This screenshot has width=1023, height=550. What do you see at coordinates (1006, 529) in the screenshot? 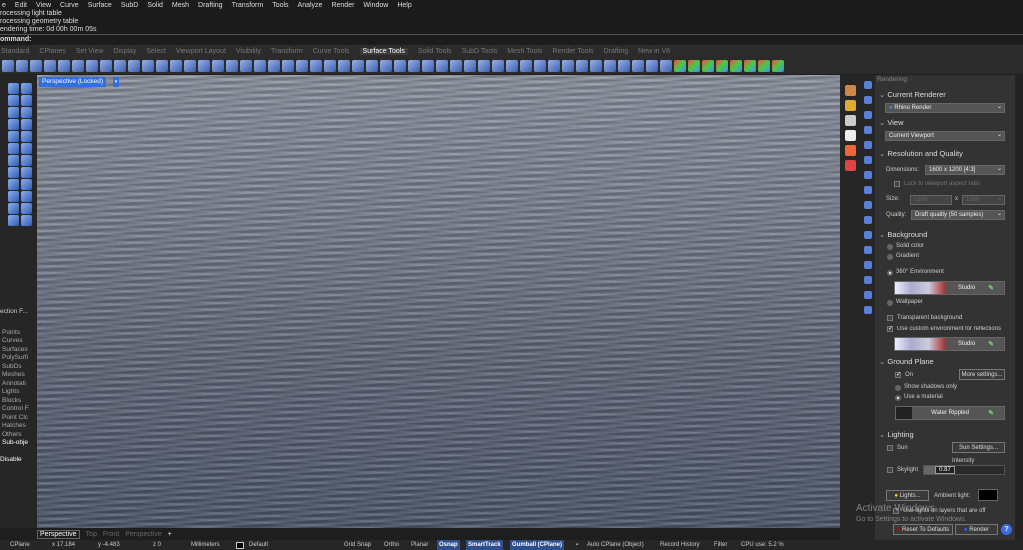
I see `help-icon: ?` at bounding box center [1006, 529].